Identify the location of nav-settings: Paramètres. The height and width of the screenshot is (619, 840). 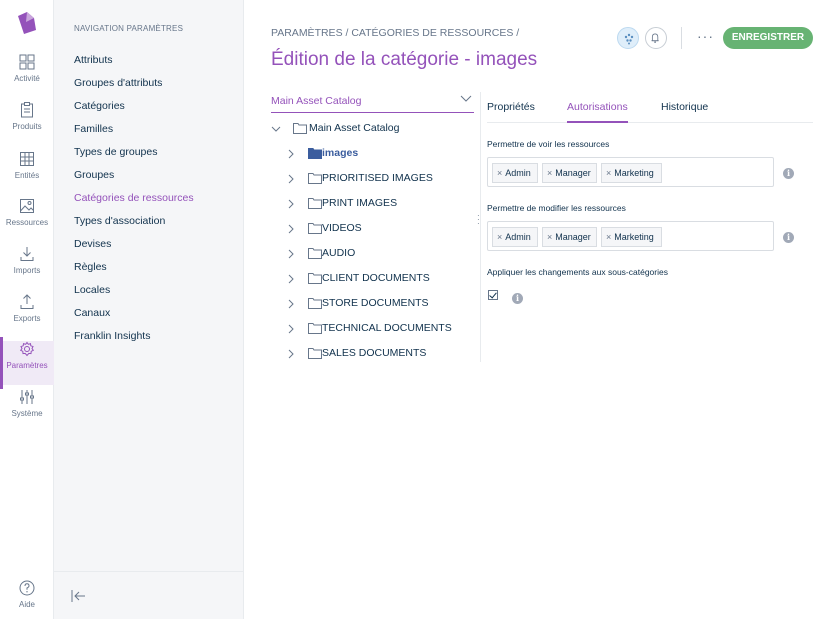
(27, 363).